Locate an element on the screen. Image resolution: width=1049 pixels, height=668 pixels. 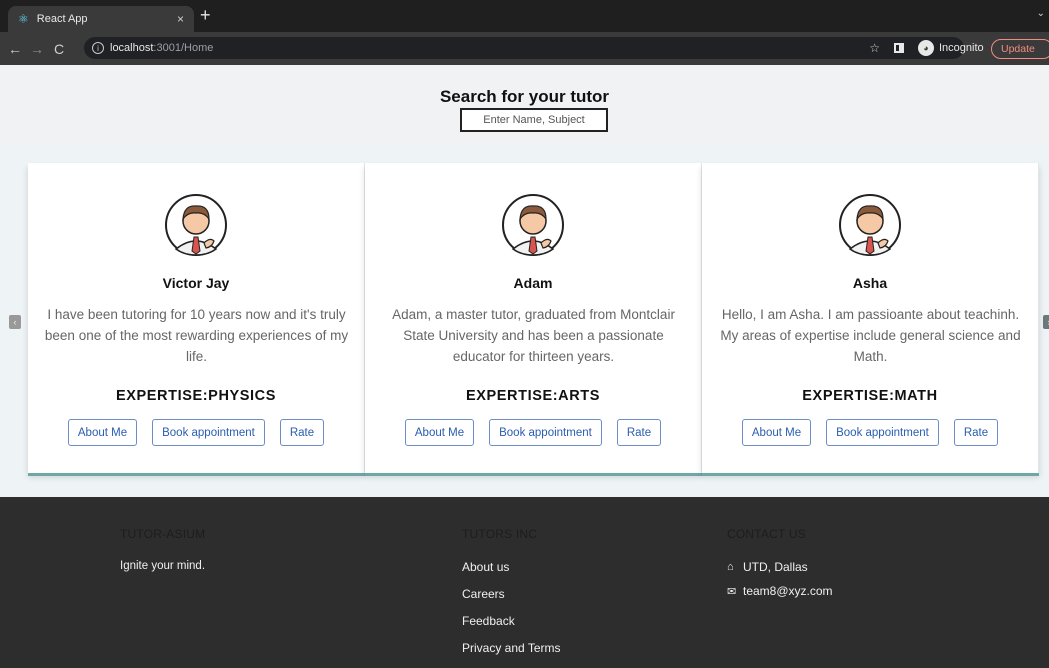
incognito-label: Incognito is located at coordinates (961, 48).